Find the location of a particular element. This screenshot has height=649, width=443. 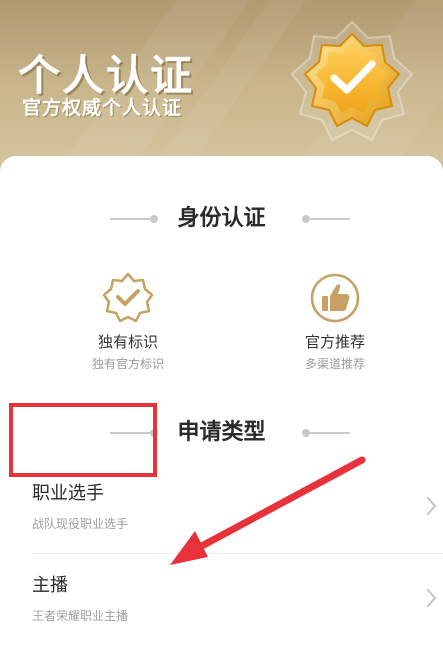

feature-desc: 多渠道推荐 is located at coordinates (334, 364).